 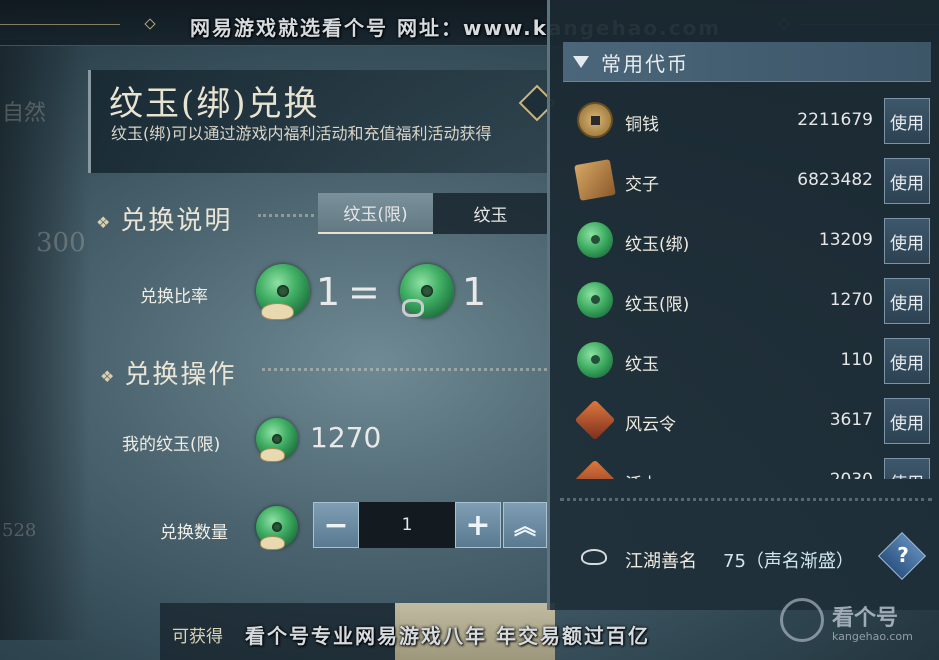 What do you see at coordinates (594, 557) in the screenshot?
I see `mask-icon` at bounding box center [594, 557].